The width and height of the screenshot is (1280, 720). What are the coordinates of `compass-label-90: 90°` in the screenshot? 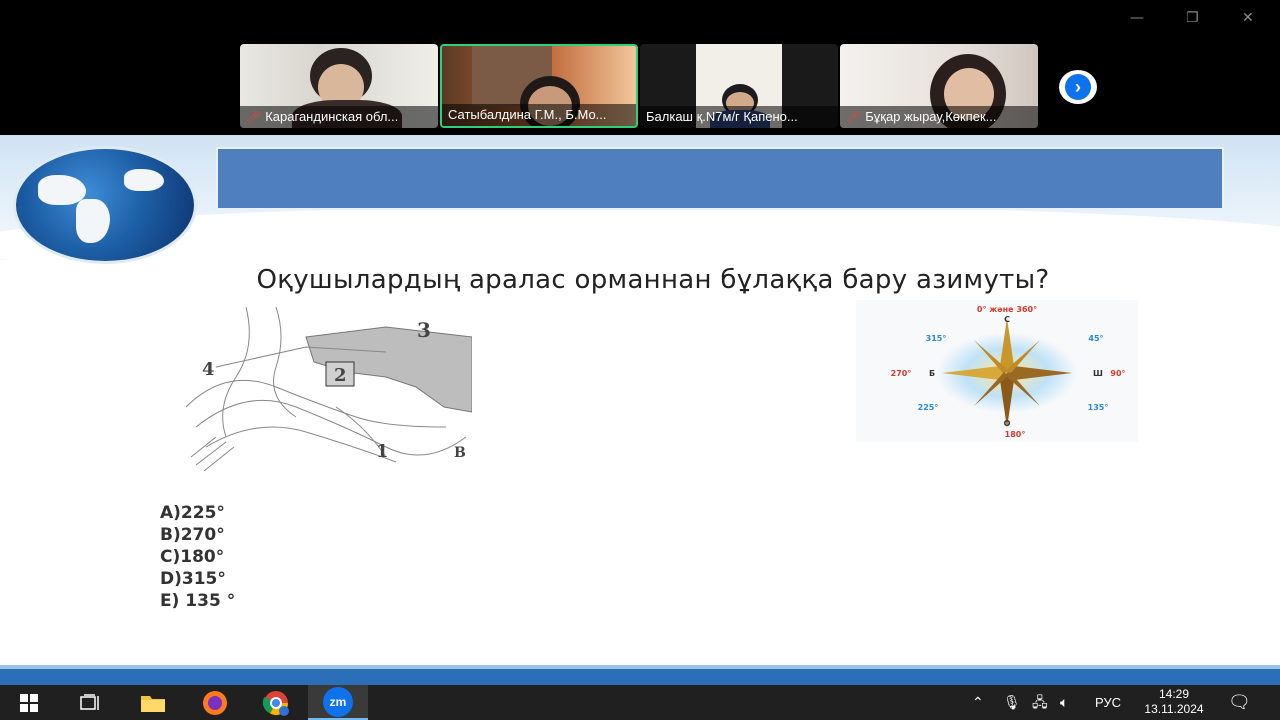 It's located at (1117, 373).